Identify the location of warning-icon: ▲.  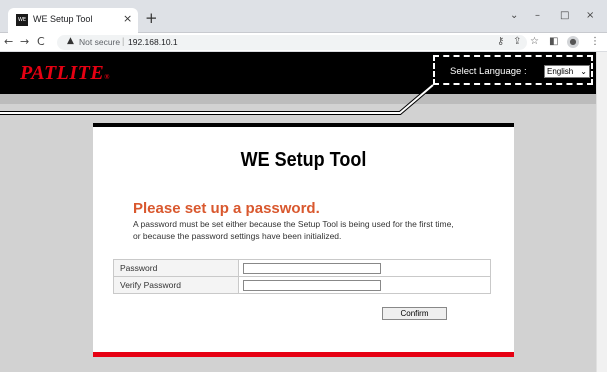
(70, 41).